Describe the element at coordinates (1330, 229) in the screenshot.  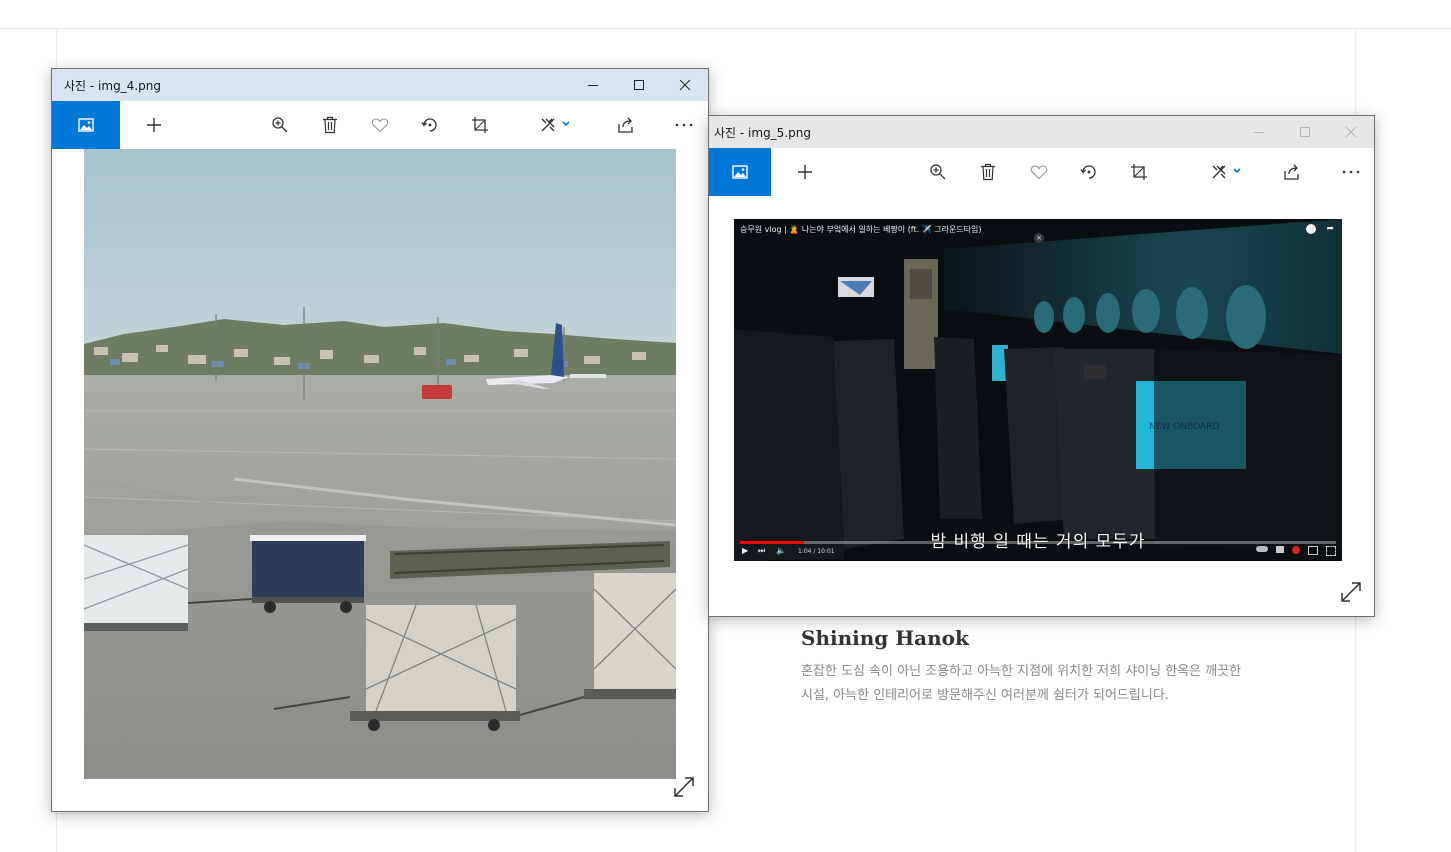
I see `share-video-icon: ➦` at that location.